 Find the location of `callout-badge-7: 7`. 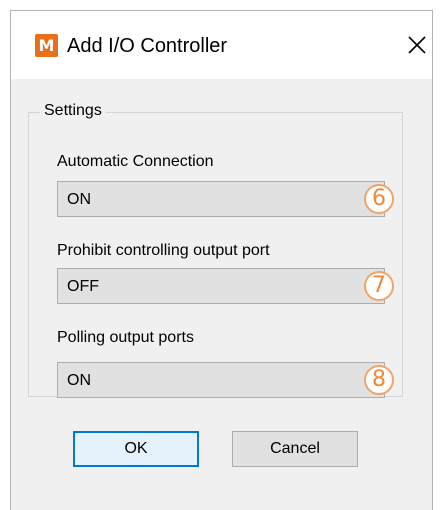

callout-badge-7: 7 is located at coordinates (379, 286).